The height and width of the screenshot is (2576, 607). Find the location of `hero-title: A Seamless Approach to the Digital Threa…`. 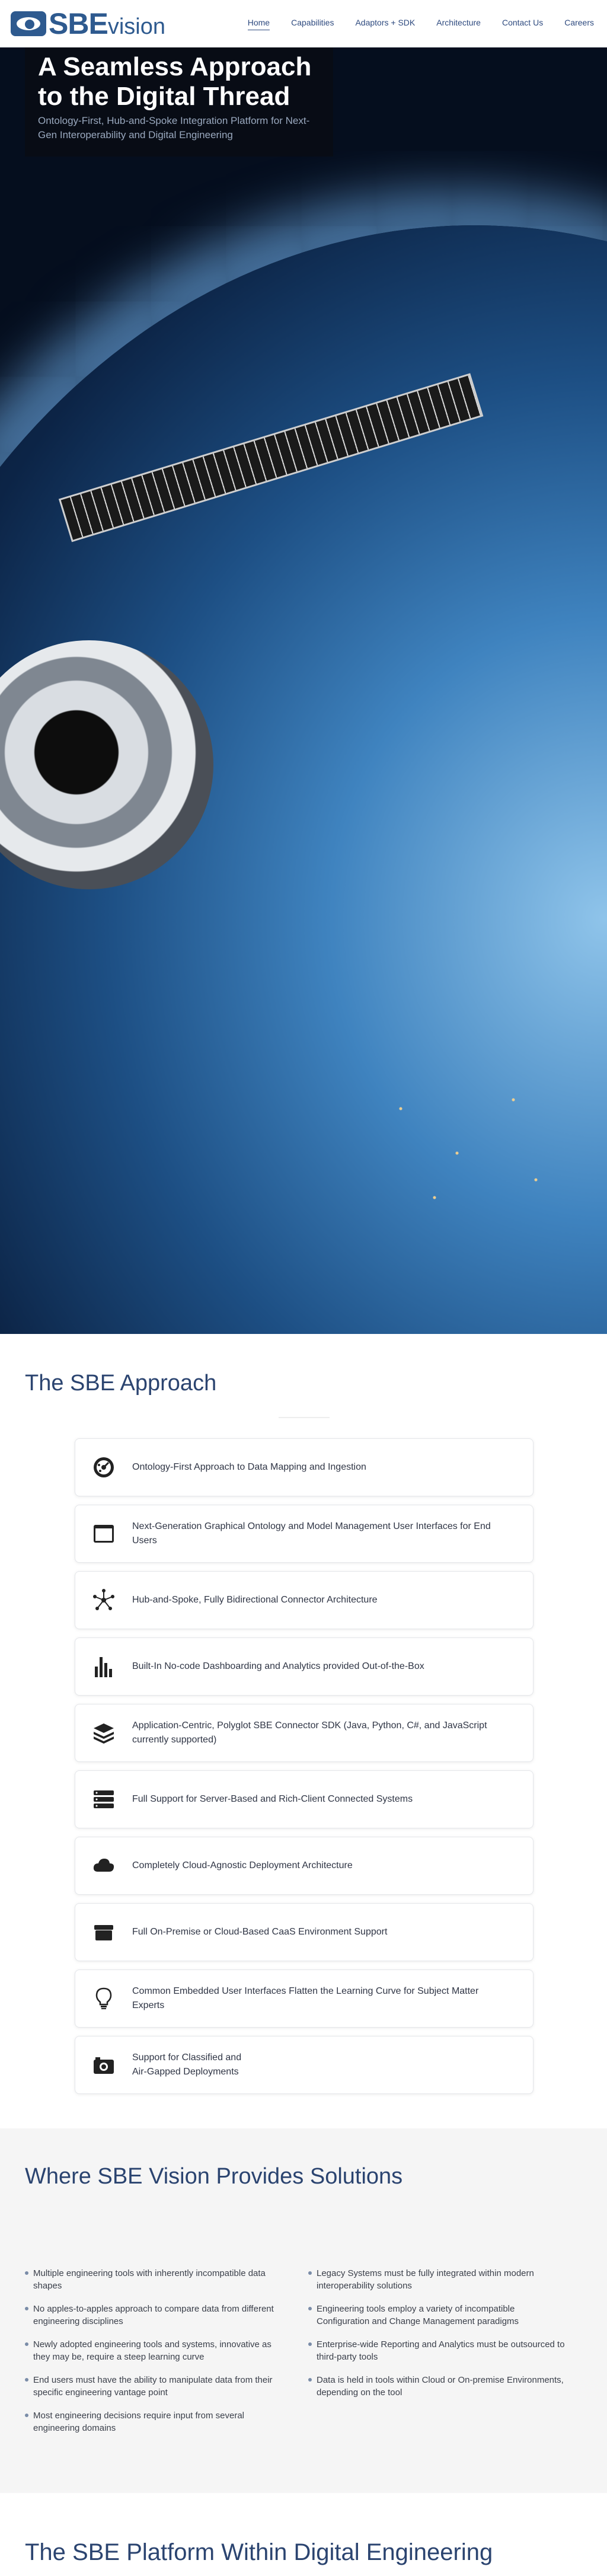

hero-title: A Seamless Approach to the Digital Threa… is located at coordinates (175, 81).